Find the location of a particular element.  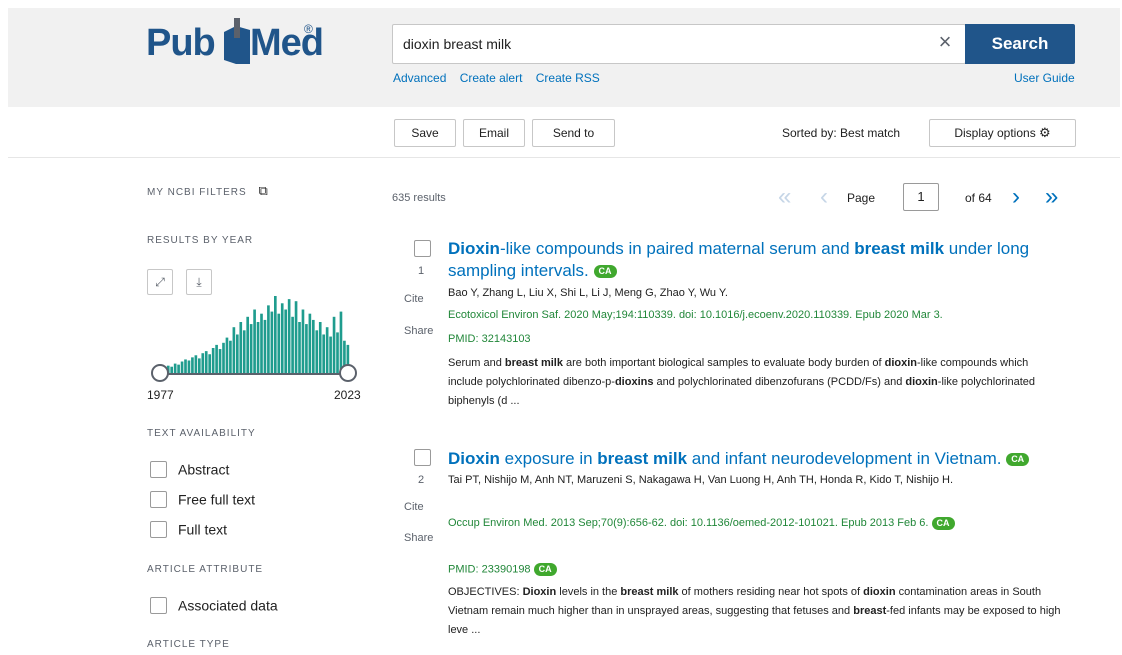

free-pmc-badge: CA is located at coordinates (943, 523).